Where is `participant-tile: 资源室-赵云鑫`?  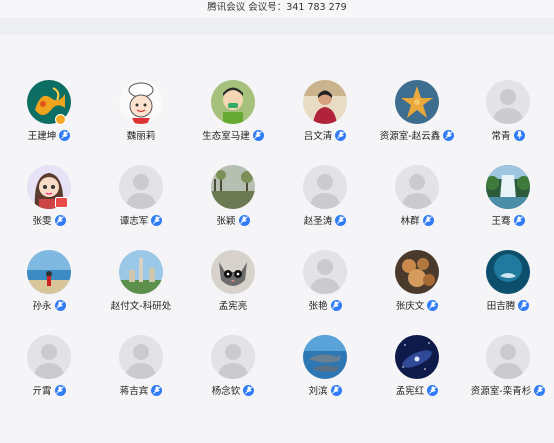 participant-tile: 资源室-赵云鑫 is located at coordinates (417, 102).